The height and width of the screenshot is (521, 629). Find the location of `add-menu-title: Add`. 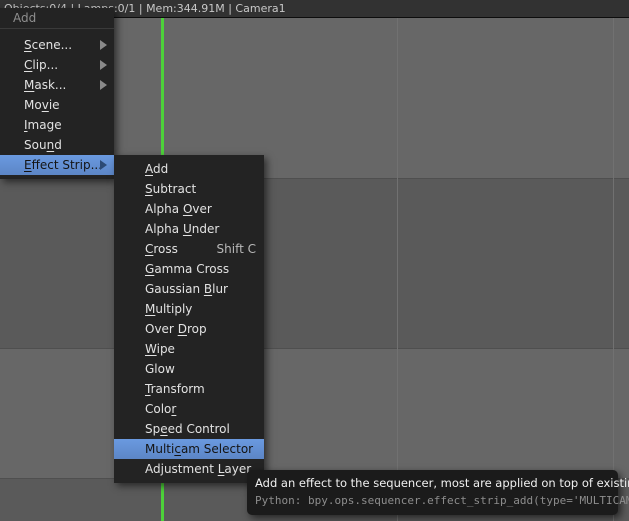

add-menu-title: Add is located at coordinates (57, 18).